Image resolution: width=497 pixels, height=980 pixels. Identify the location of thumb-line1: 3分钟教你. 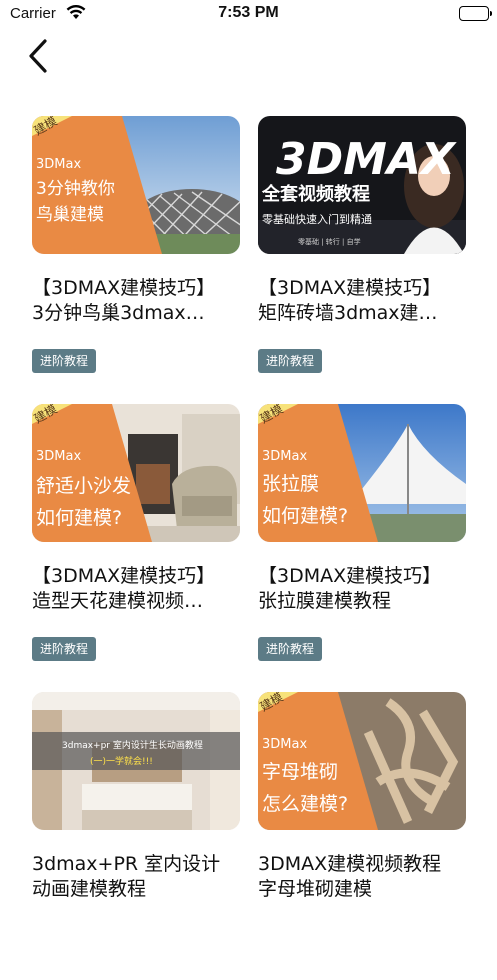
(75, 189).